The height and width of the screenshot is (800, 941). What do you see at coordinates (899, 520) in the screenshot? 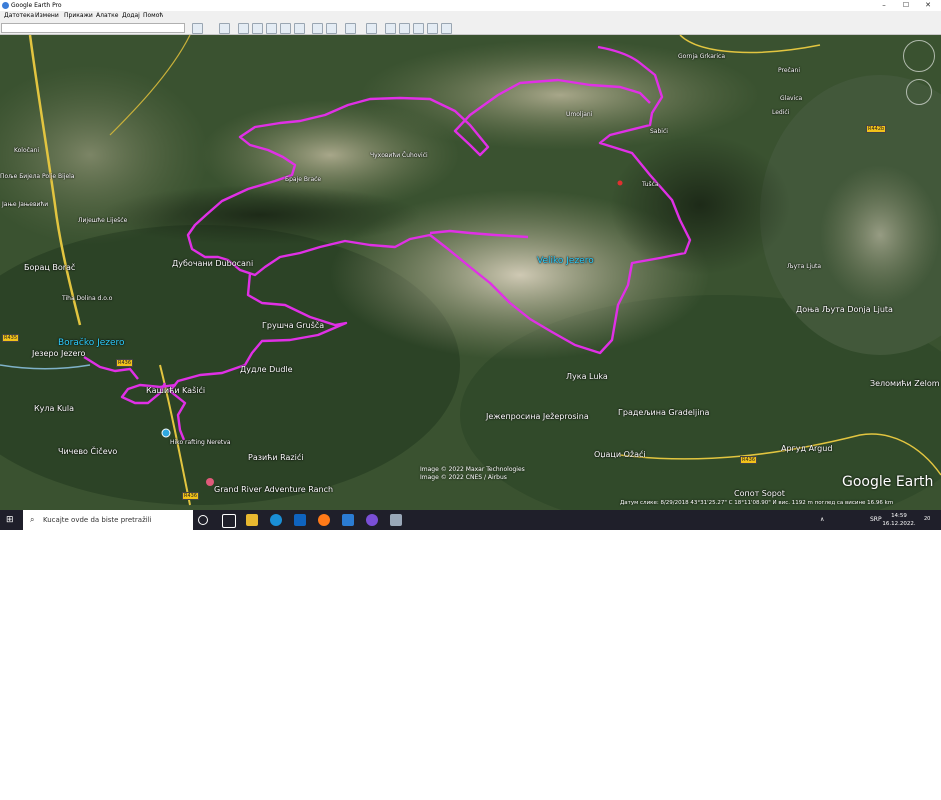
I see `clock: 14:59 16.12.2022.` at bounding box center [899, 520].